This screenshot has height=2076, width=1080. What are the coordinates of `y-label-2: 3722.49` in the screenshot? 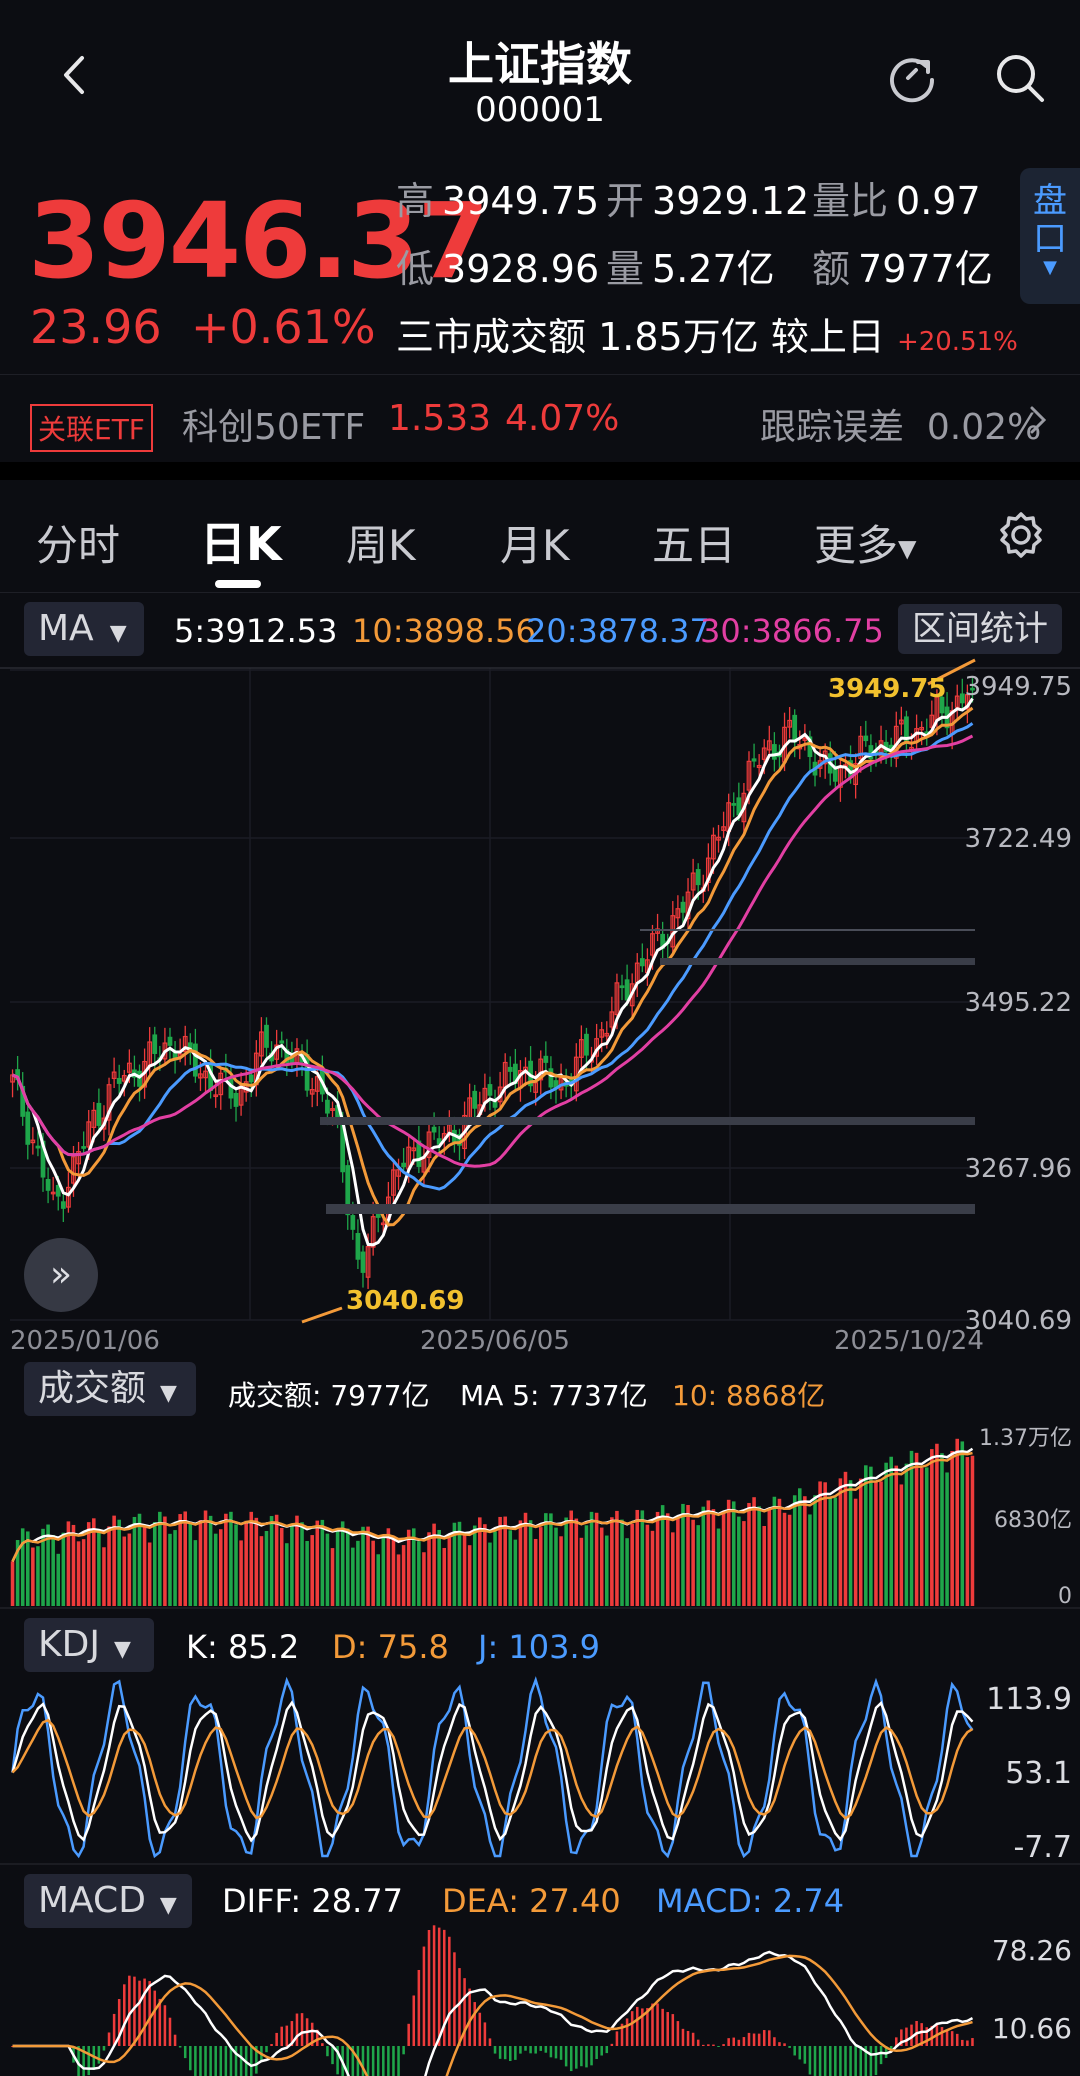 It's located at (1018, 839).